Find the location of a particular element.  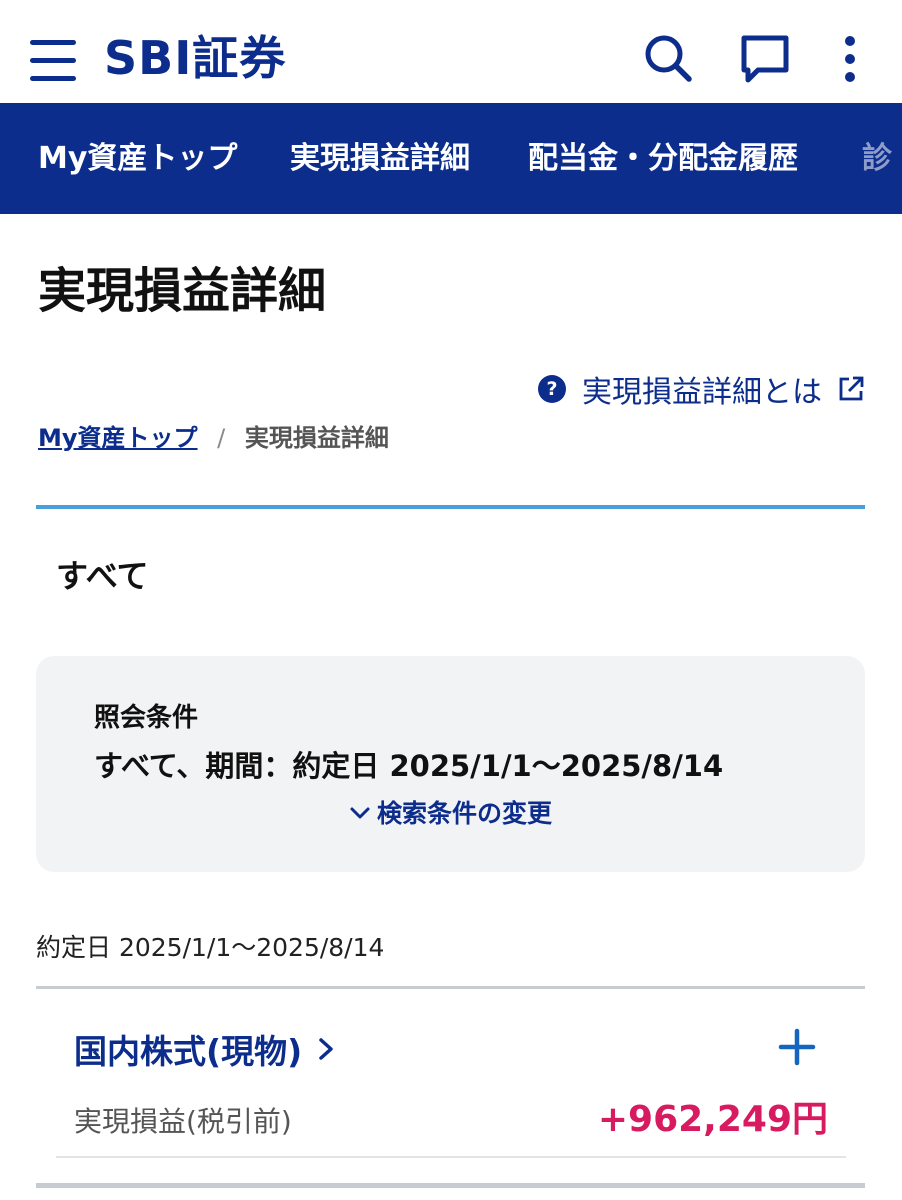

more-vertical-icon is located at coordinates (850, 58).